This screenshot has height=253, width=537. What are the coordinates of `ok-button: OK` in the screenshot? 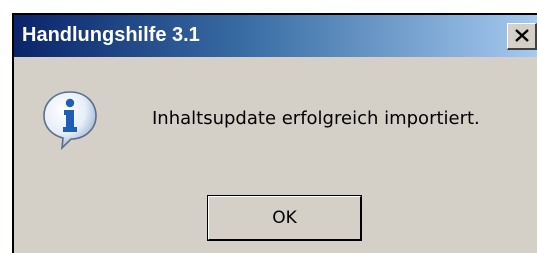 It's located at (284, 218).